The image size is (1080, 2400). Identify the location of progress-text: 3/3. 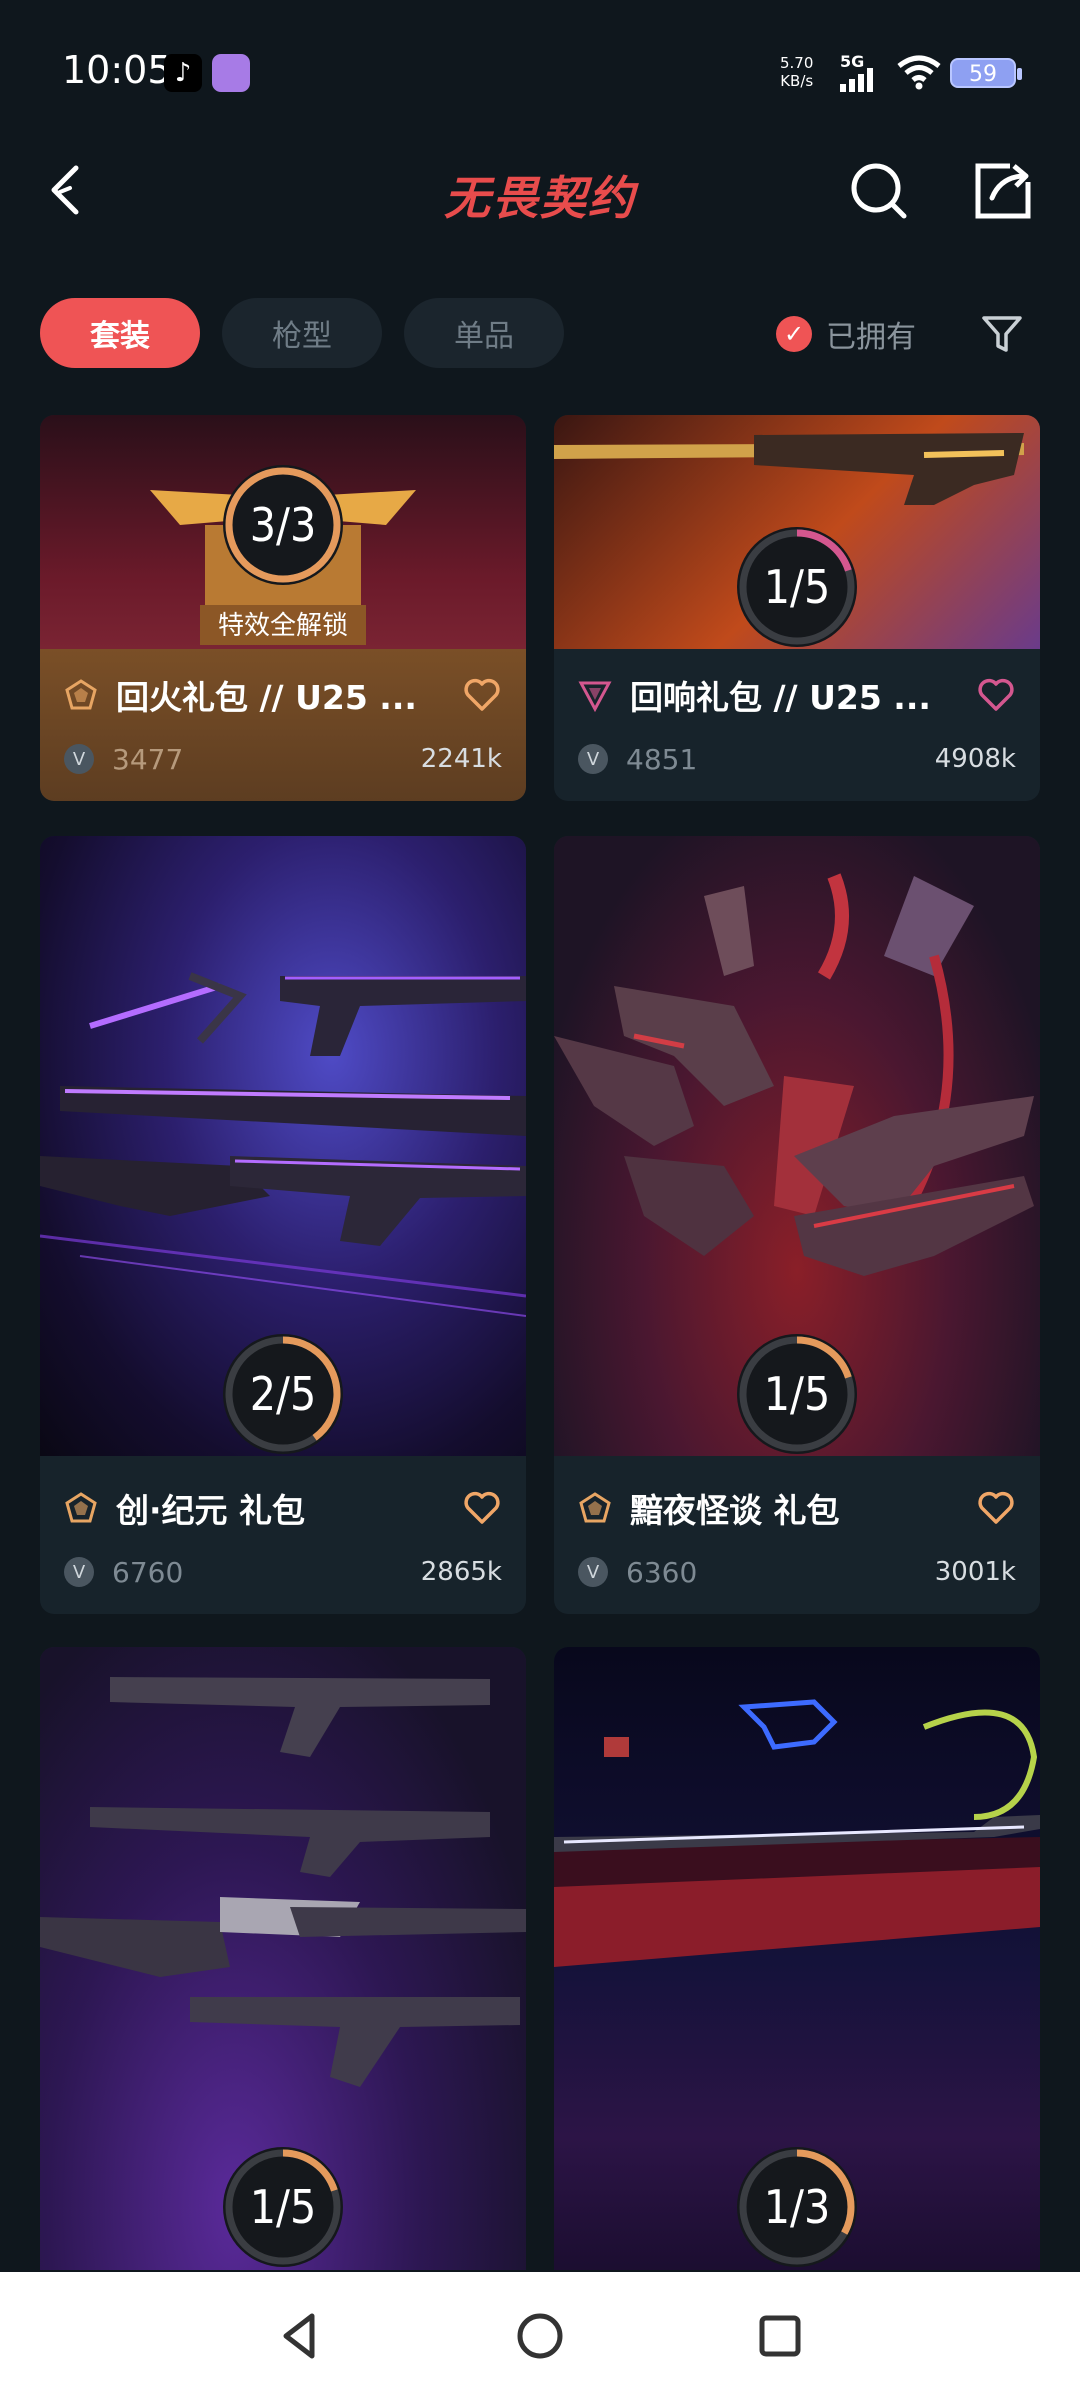
(283, 525).